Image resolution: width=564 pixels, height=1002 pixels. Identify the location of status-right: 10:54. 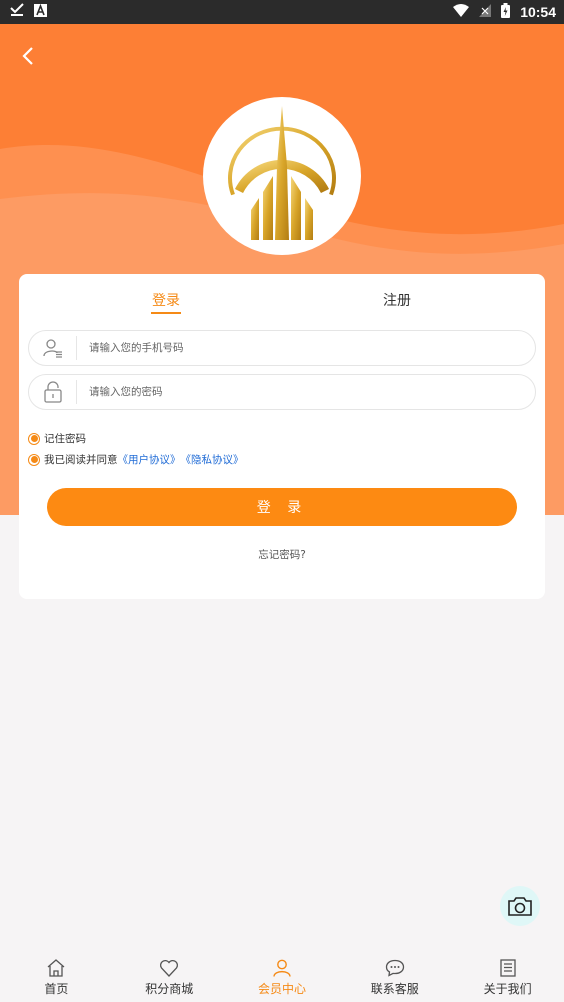
(504, 12).